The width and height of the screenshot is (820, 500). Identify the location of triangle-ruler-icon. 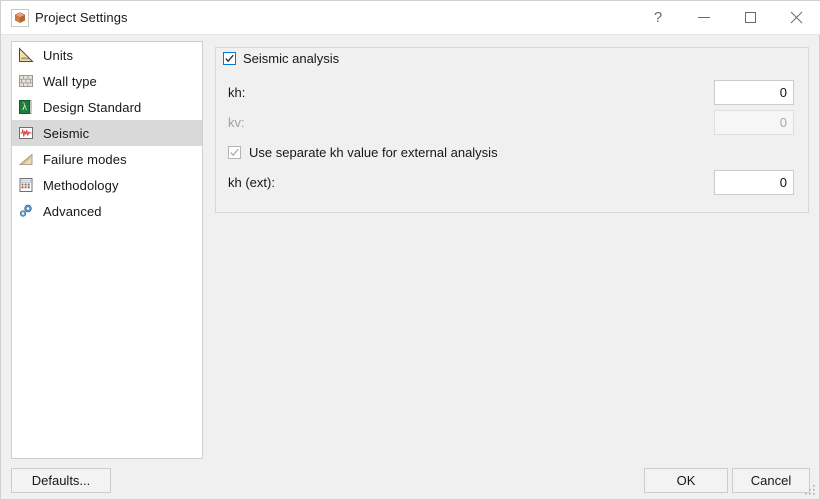
(26, 54).